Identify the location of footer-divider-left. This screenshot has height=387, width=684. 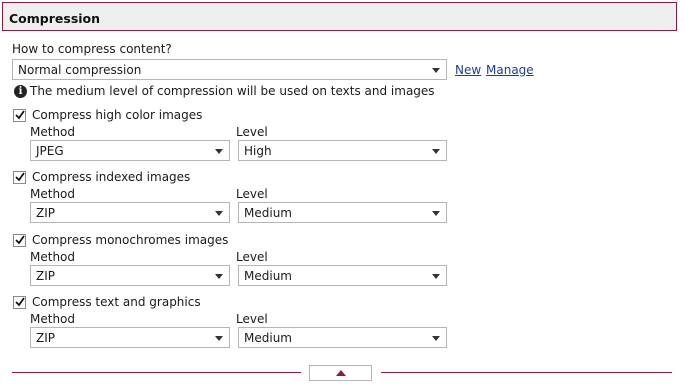
(156, 372).